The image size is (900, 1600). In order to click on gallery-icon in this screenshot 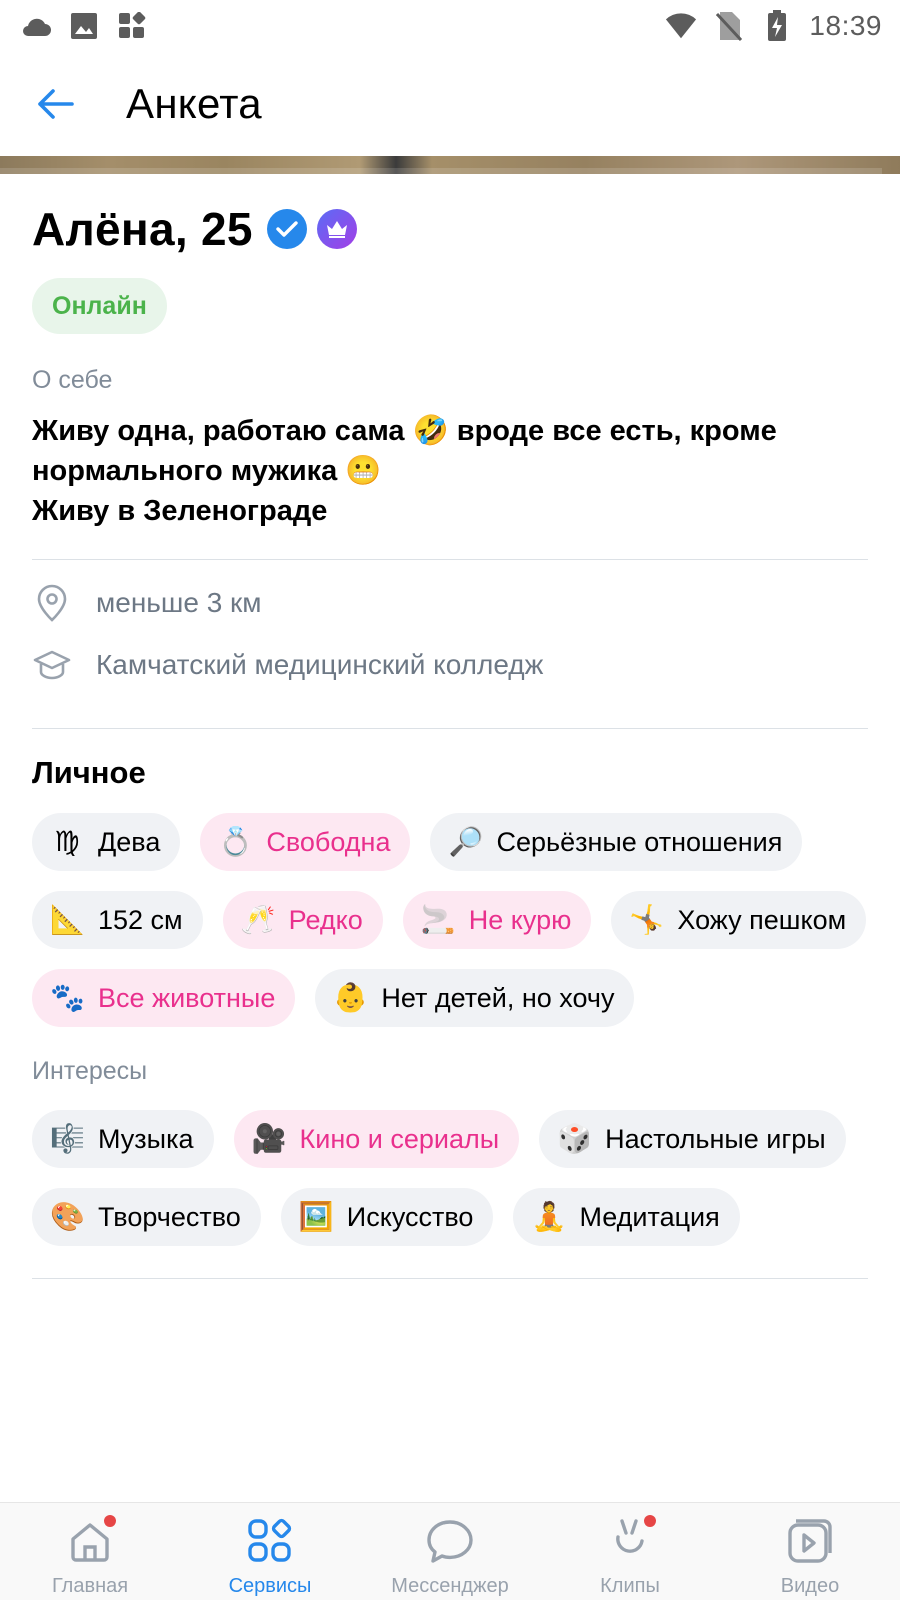, I will do `click(84, 26)`.